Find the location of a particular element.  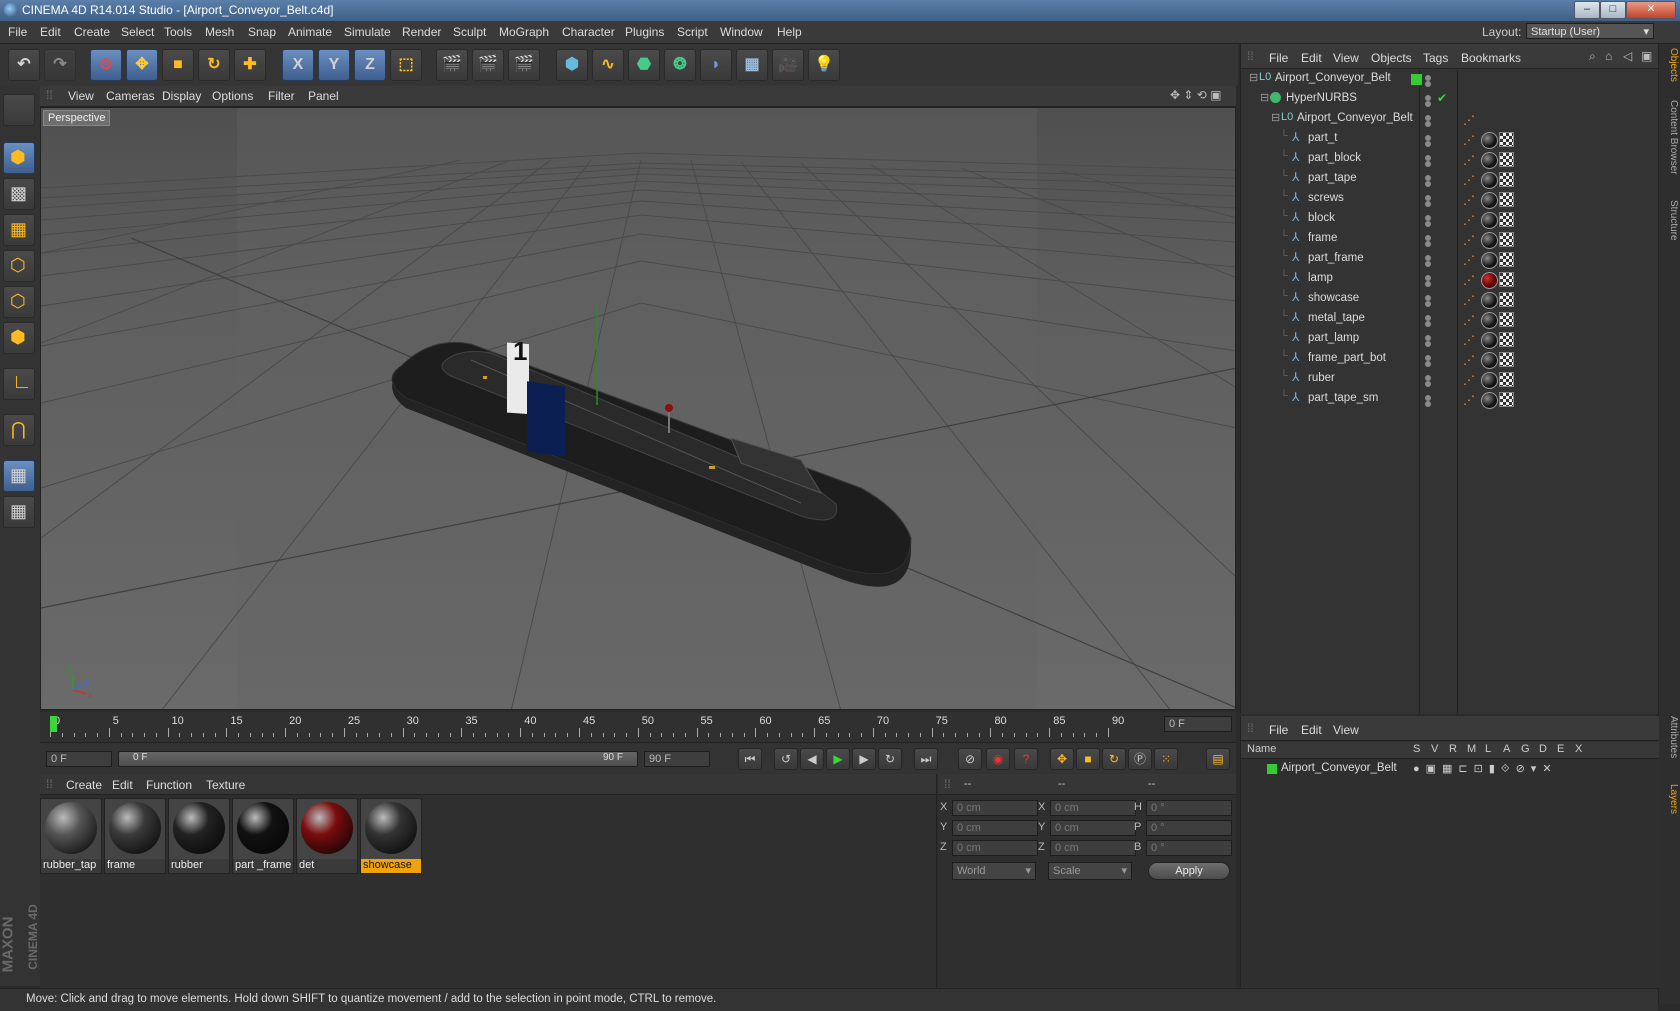

objects-menu-bookmarks: Bookmarks is located at coordinates (1491, 58).